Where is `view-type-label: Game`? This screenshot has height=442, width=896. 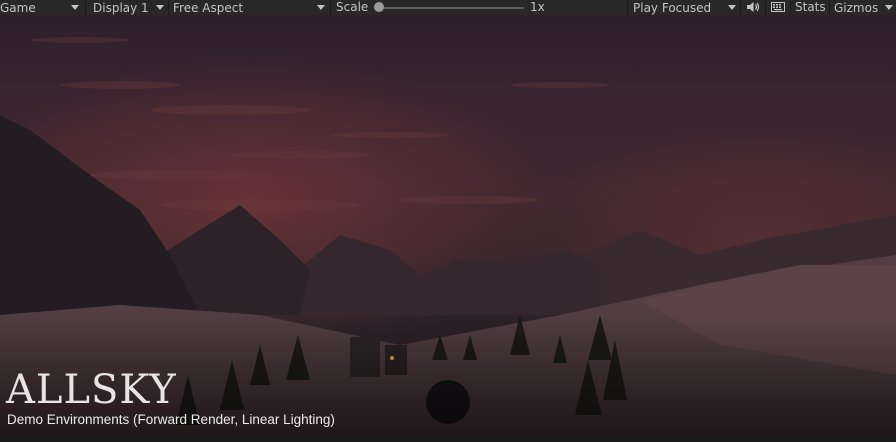
view-type-label: Game is located at coordinates (18, 7).